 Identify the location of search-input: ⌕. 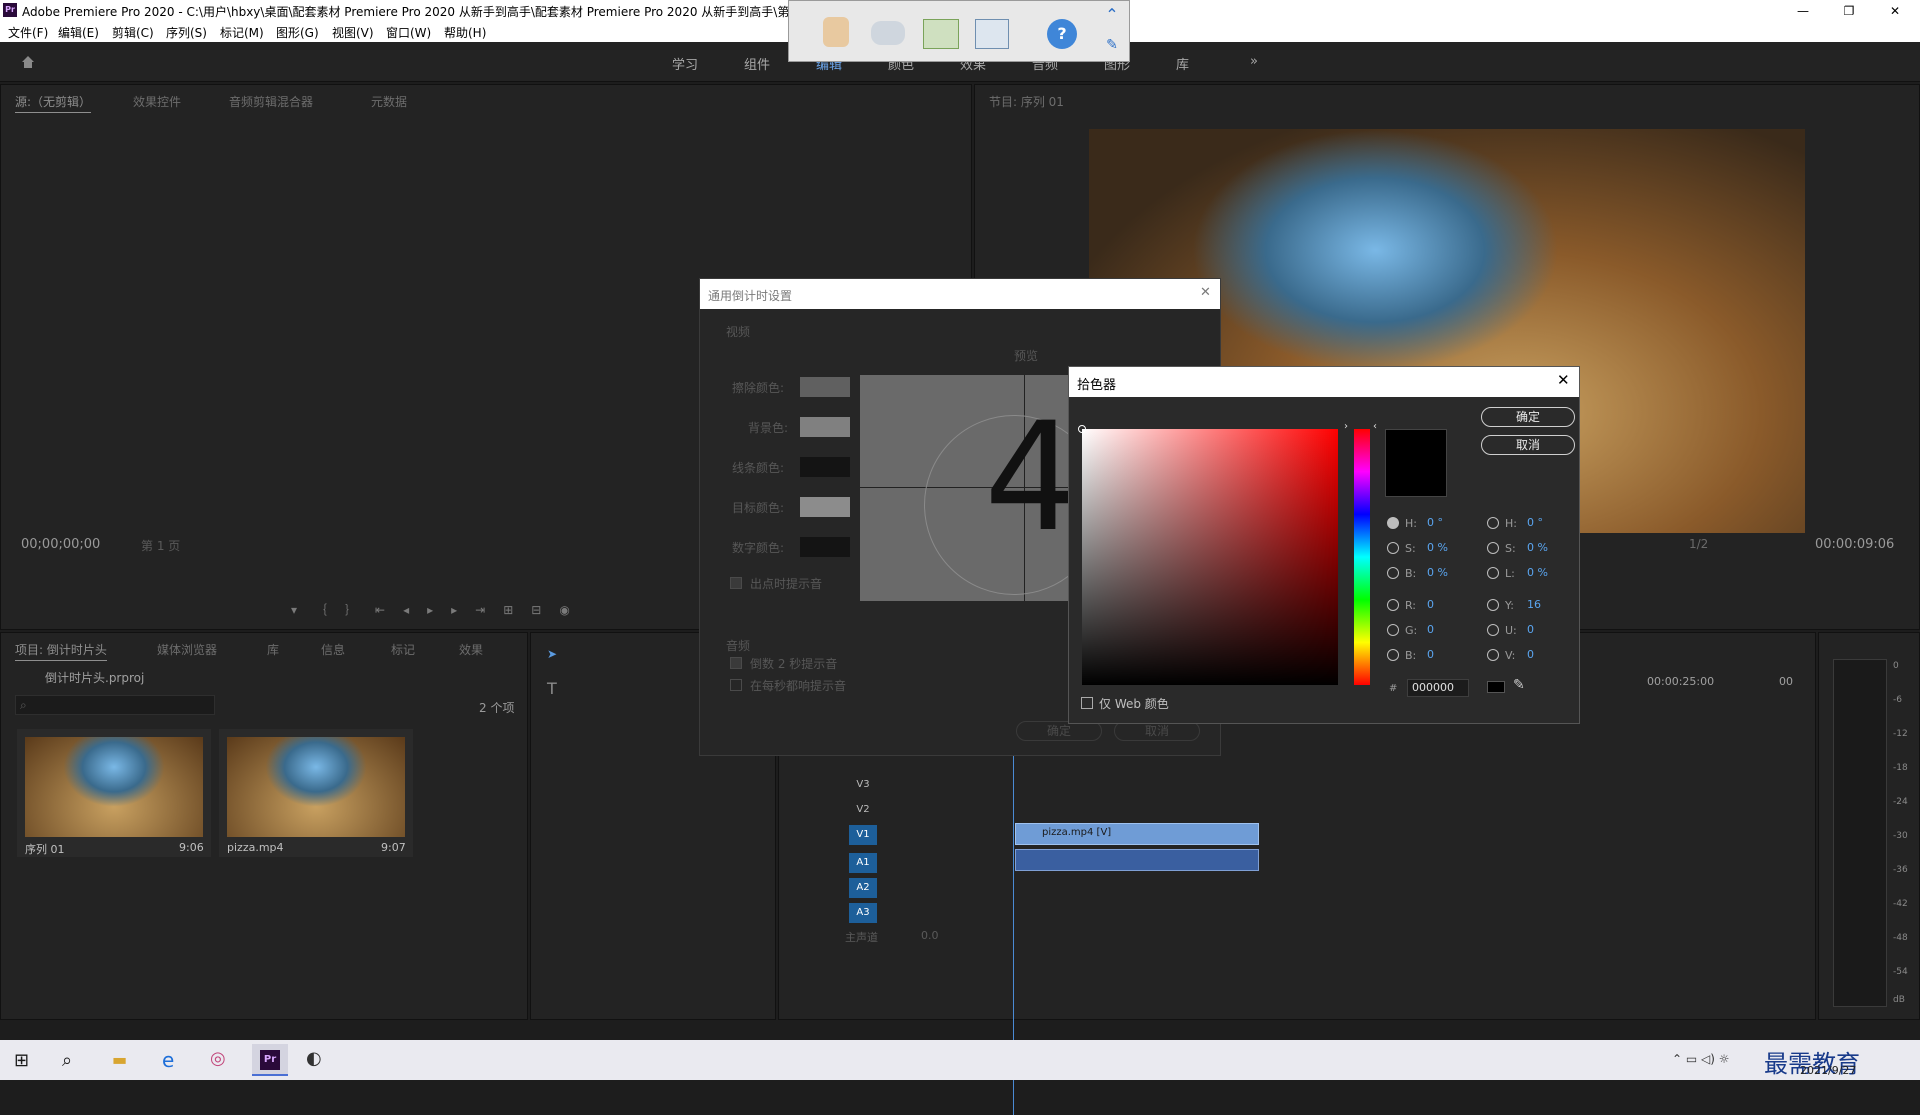
(115, 705).